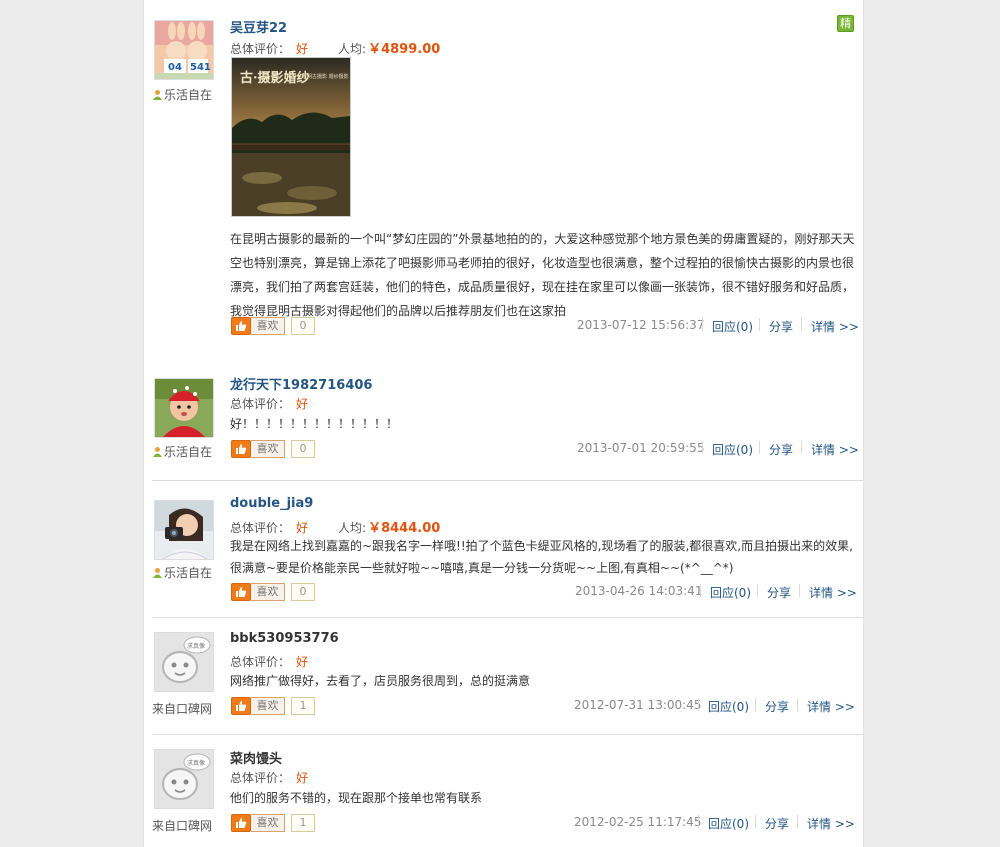 The width and height of the screenshot is (1000, 847). I want to click on svg-text: 04, so click(175, 67).